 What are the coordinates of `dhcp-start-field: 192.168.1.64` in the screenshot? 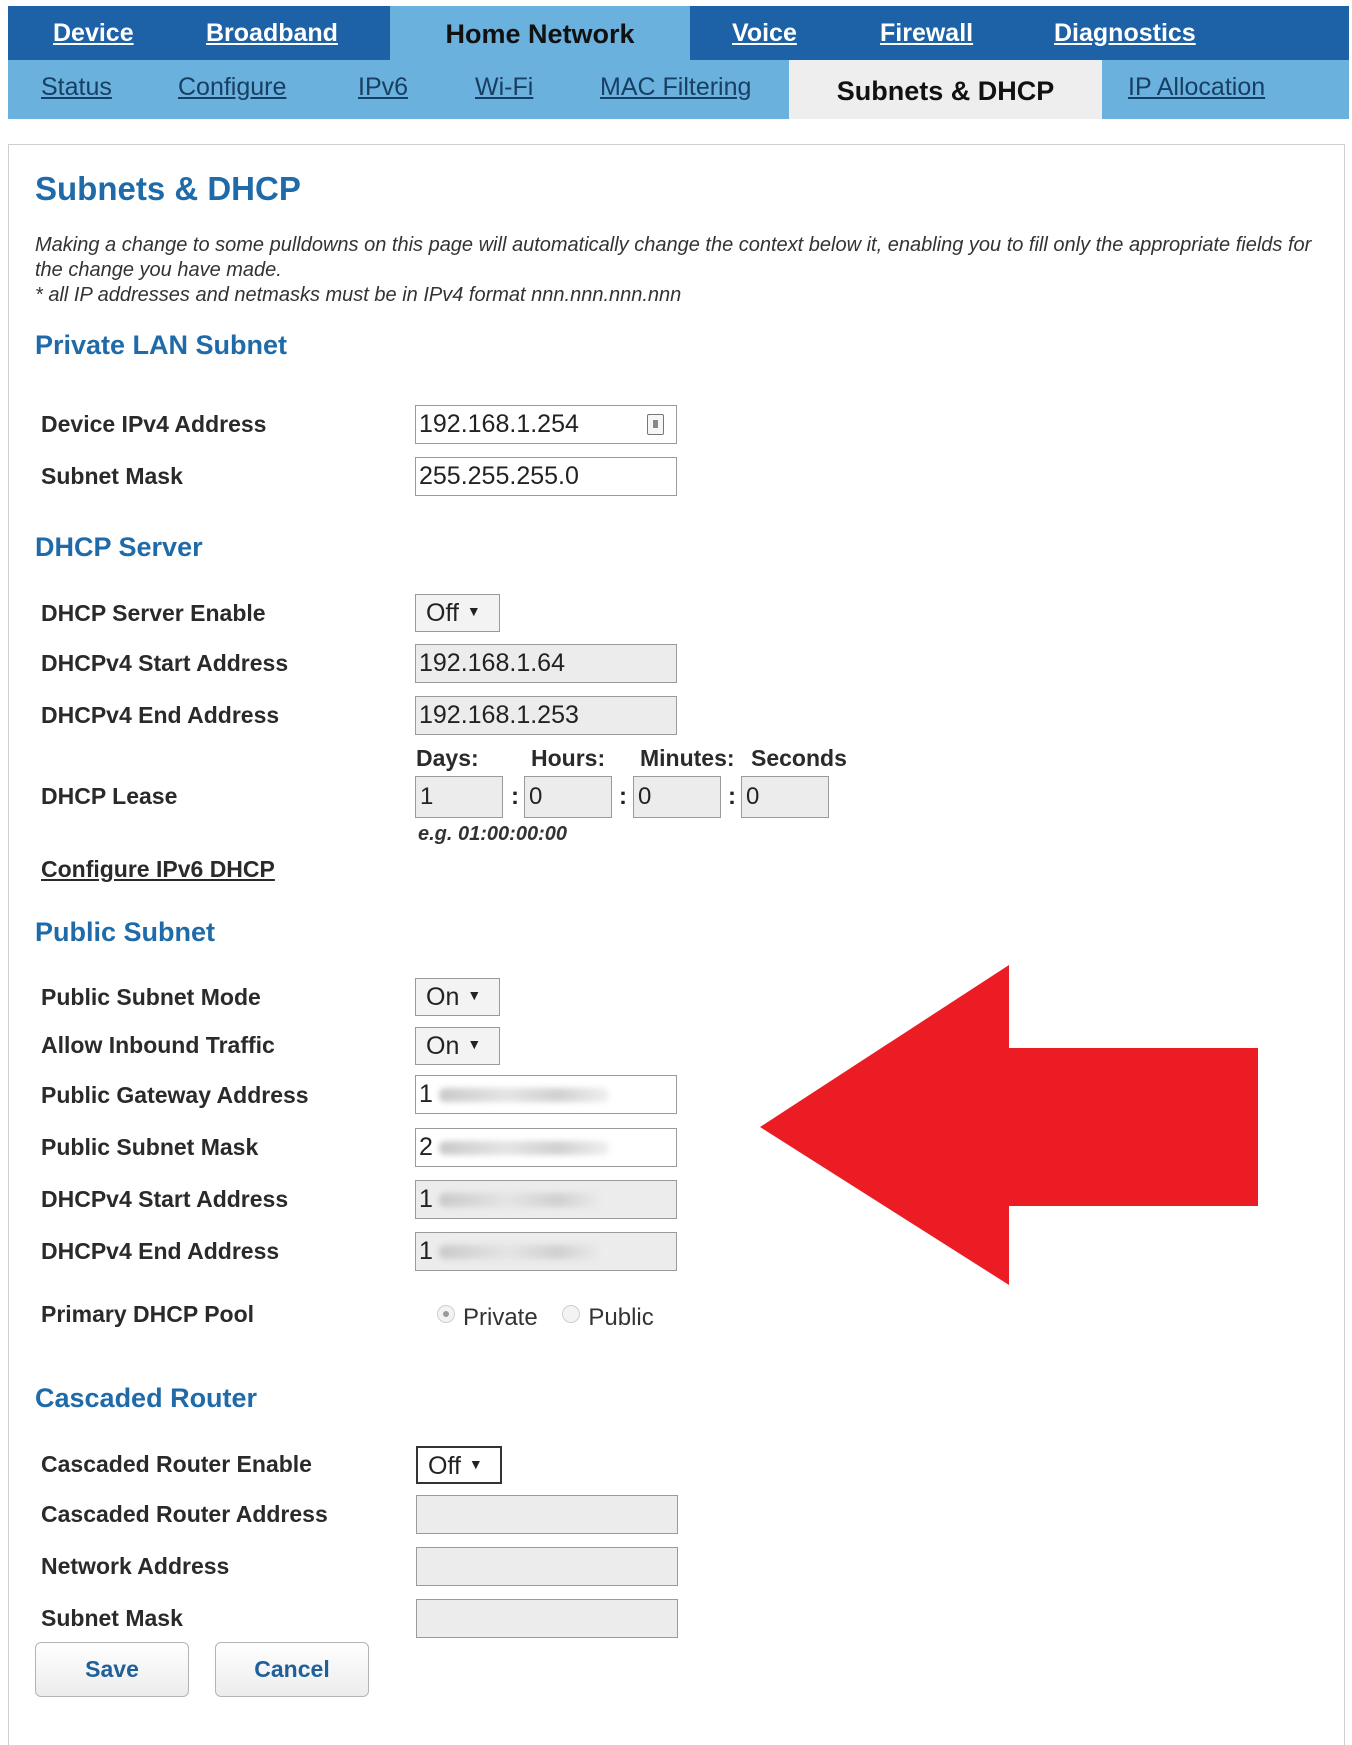 It's located at (546, 663).